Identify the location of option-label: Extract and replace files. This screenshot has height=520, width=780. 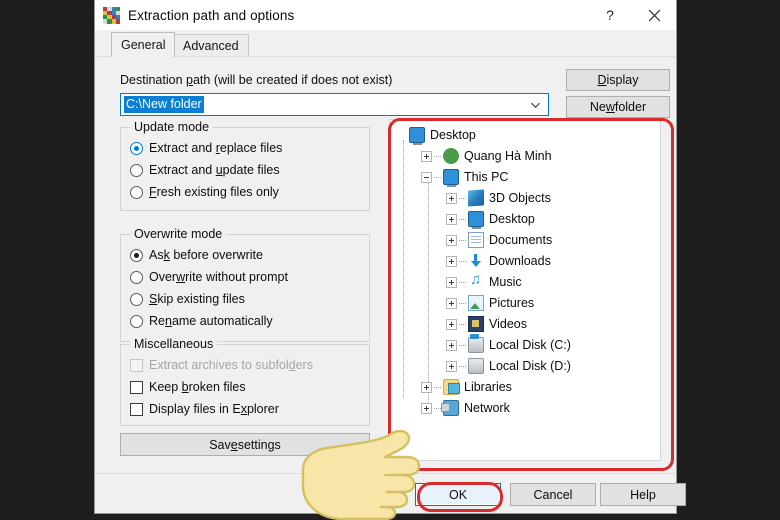
(216, 148).